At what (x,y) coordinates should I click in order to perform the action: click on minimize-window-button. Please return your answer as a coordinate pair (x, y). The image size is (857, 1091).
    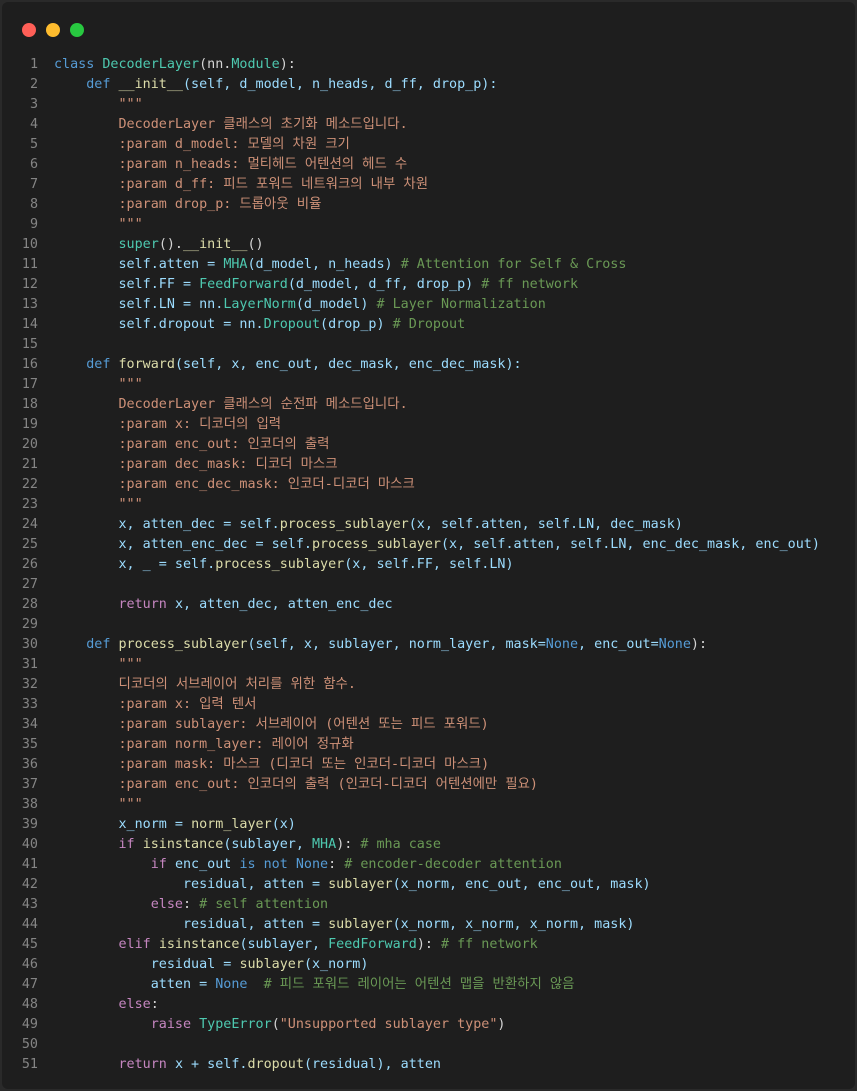
    Looking at the image, I should click on (53, 30).